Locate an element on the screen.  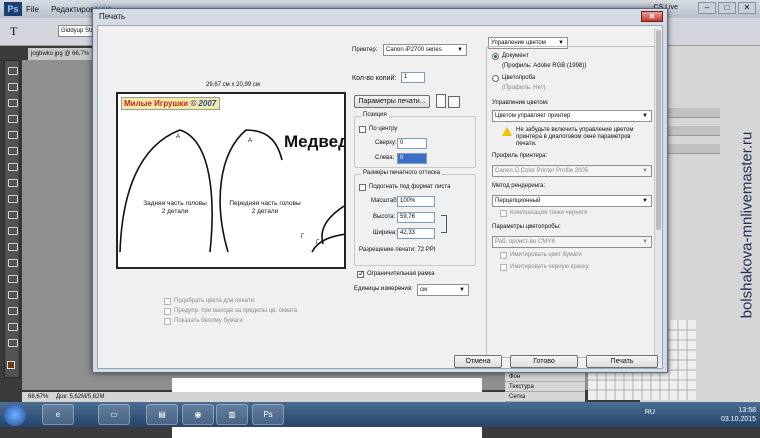
start-button is located at coordinates (15, 415).